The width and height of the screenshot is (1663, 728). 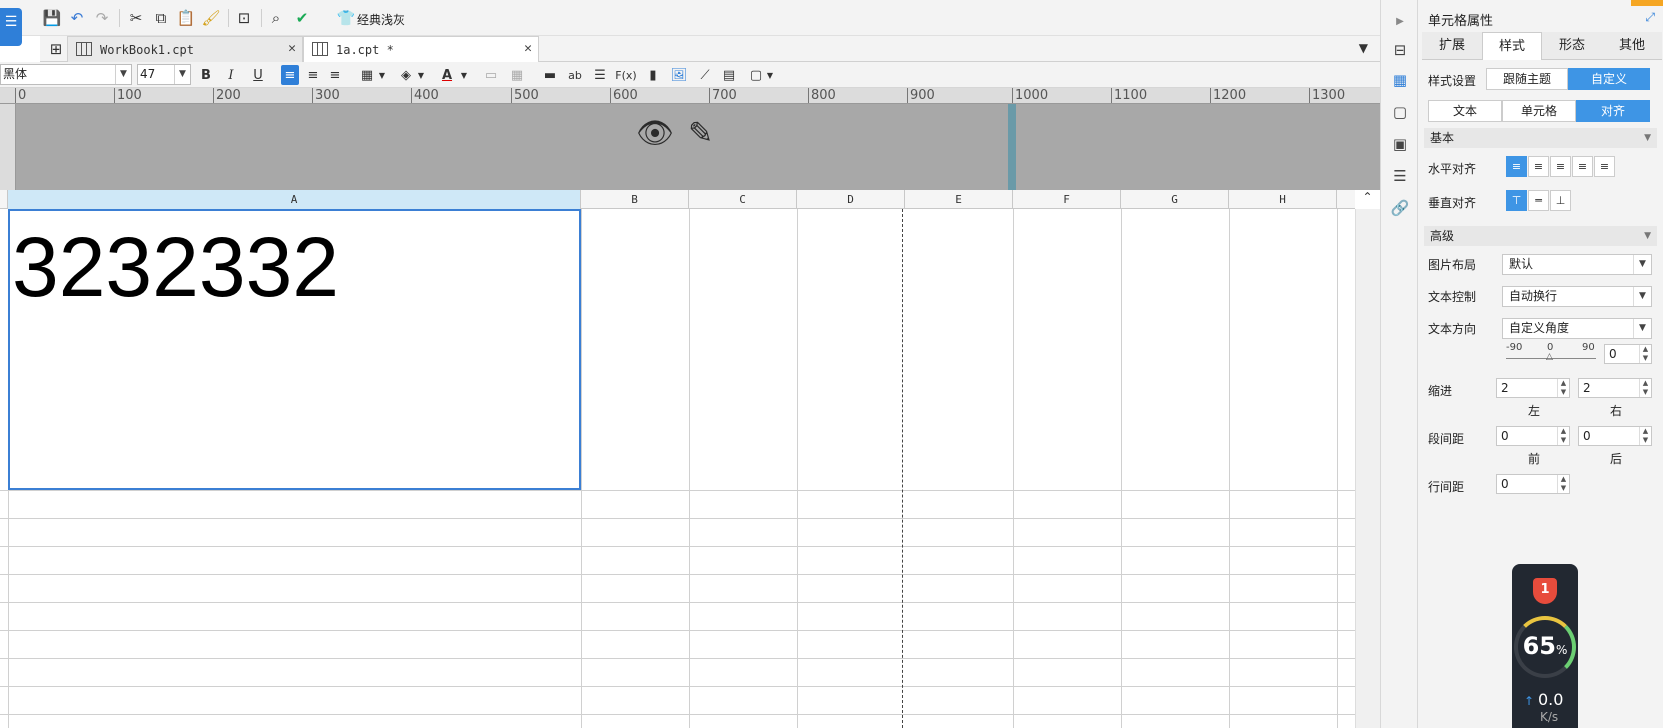 I want to click on font-color-icon: A, so click(x=447, y=75).